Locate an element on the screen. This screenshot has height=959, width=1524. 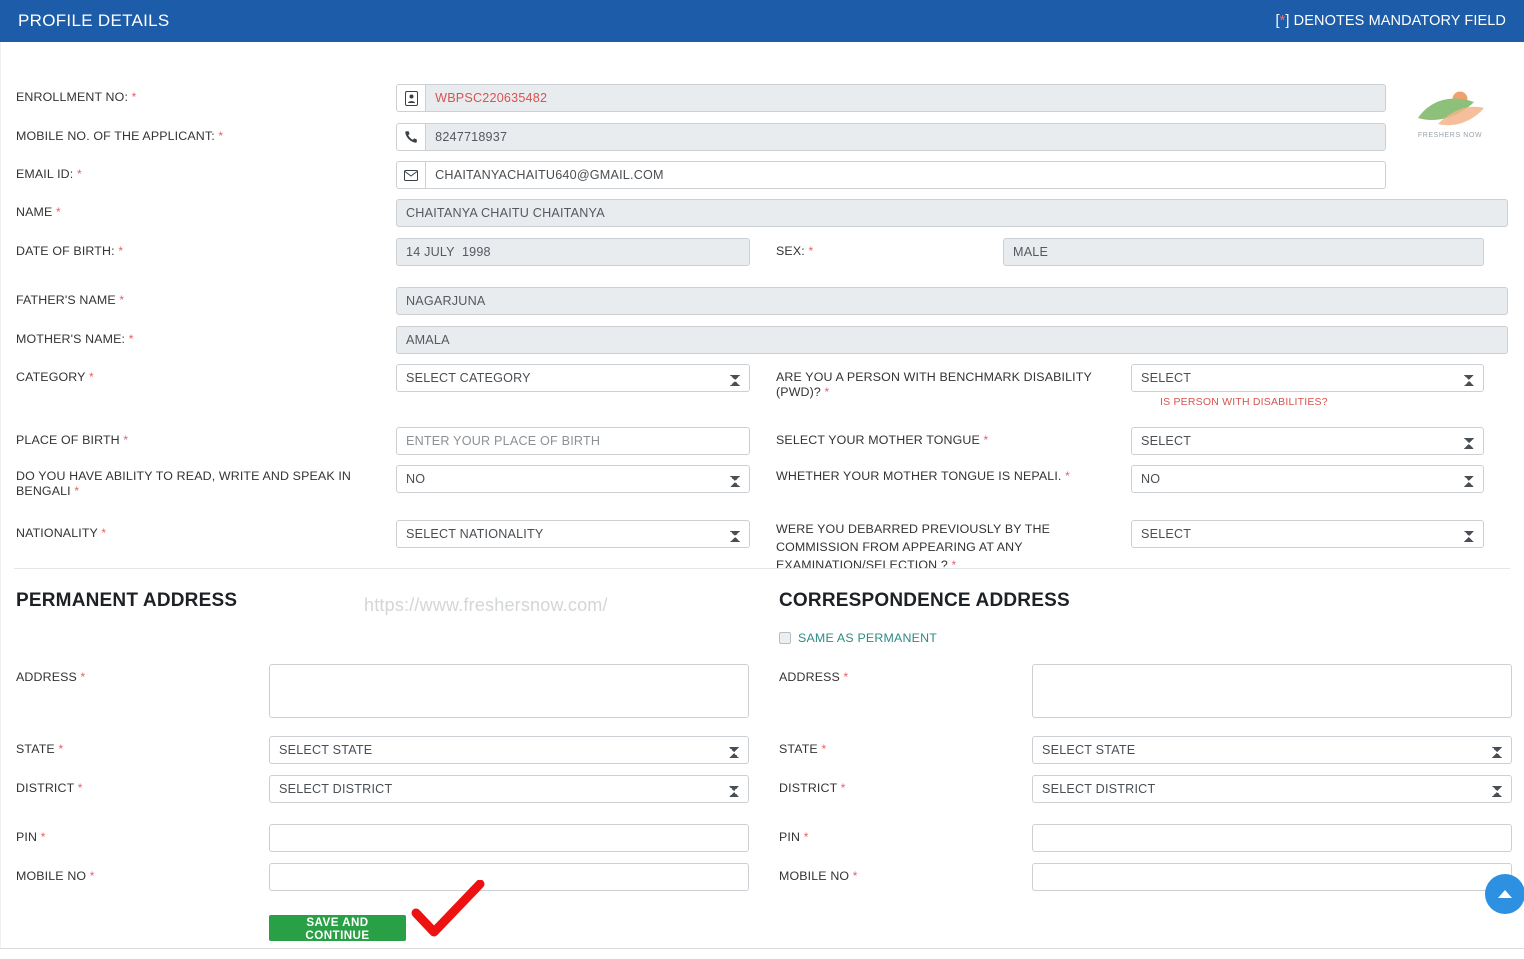
field-row-dob-sex: DATE OF BIRTH: * SEX: * MALE is located at coordinates (764, 252).